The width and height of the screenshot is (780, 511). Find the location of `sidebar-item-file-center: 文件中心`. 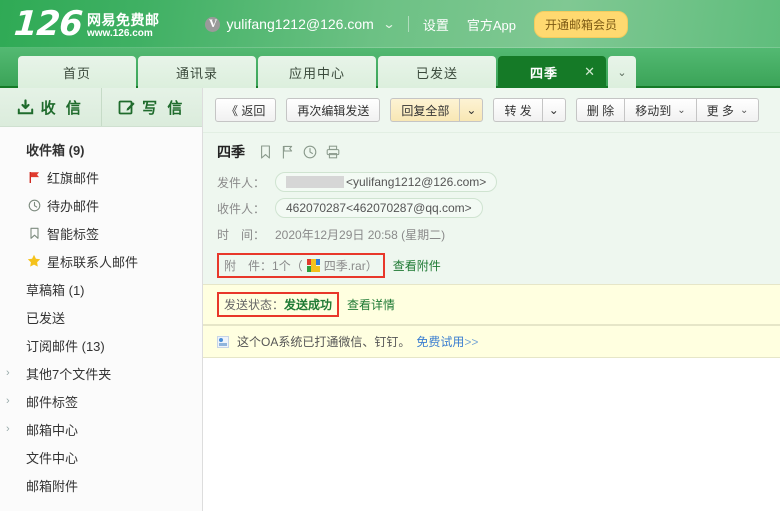

sidebar-item-file-center: 文件中心 is located at coordinates (101, 457).